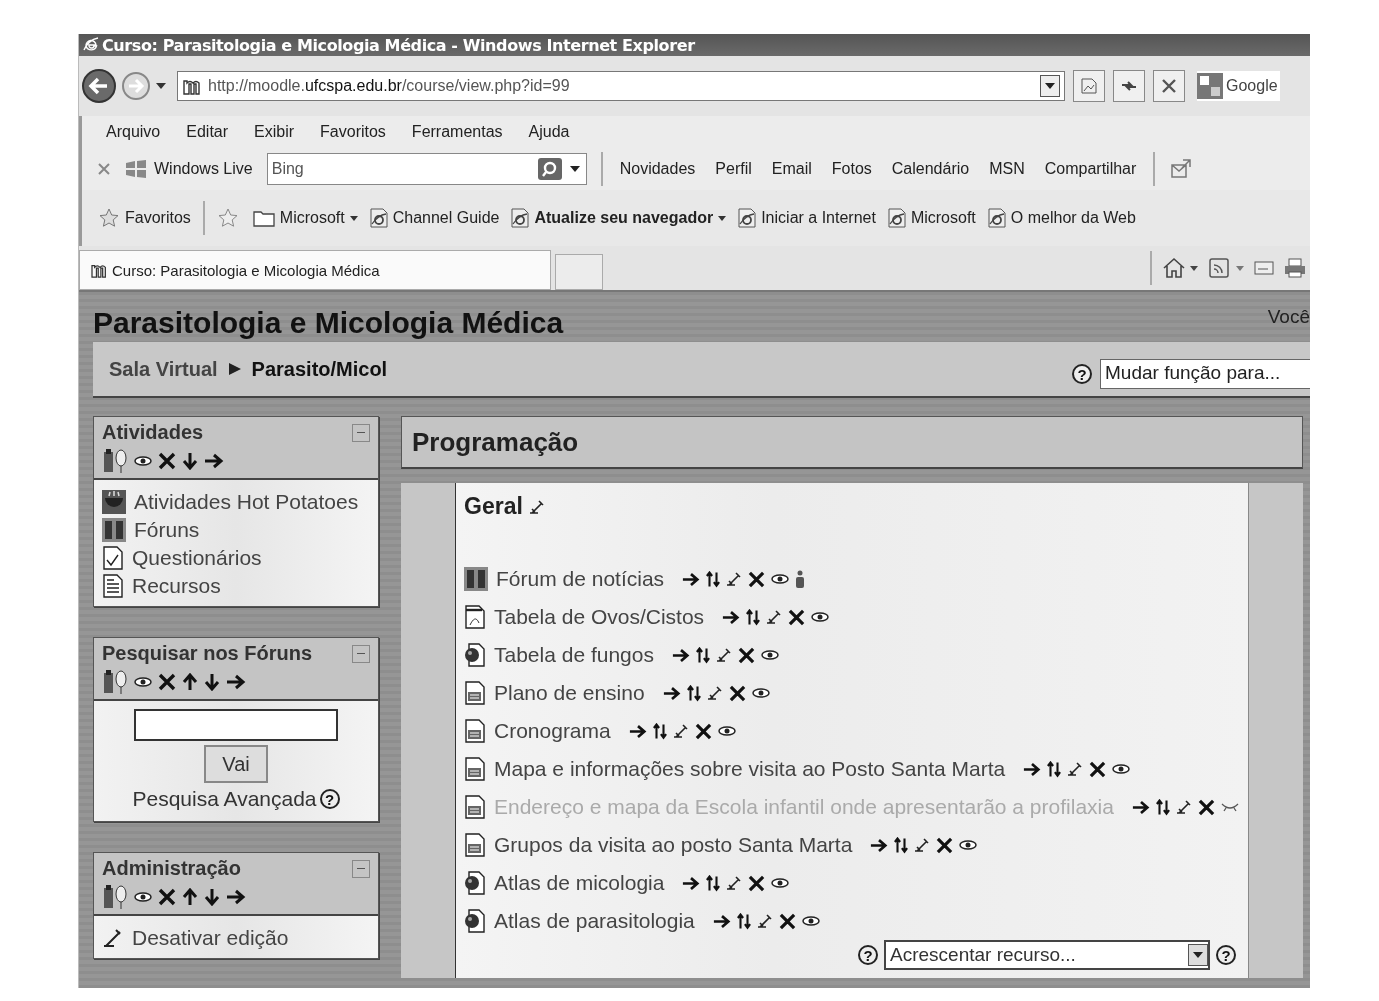 The image size is (1379, 1001). I want to click on block-link: Atividades Hot Potatoes, so click(246, 502).